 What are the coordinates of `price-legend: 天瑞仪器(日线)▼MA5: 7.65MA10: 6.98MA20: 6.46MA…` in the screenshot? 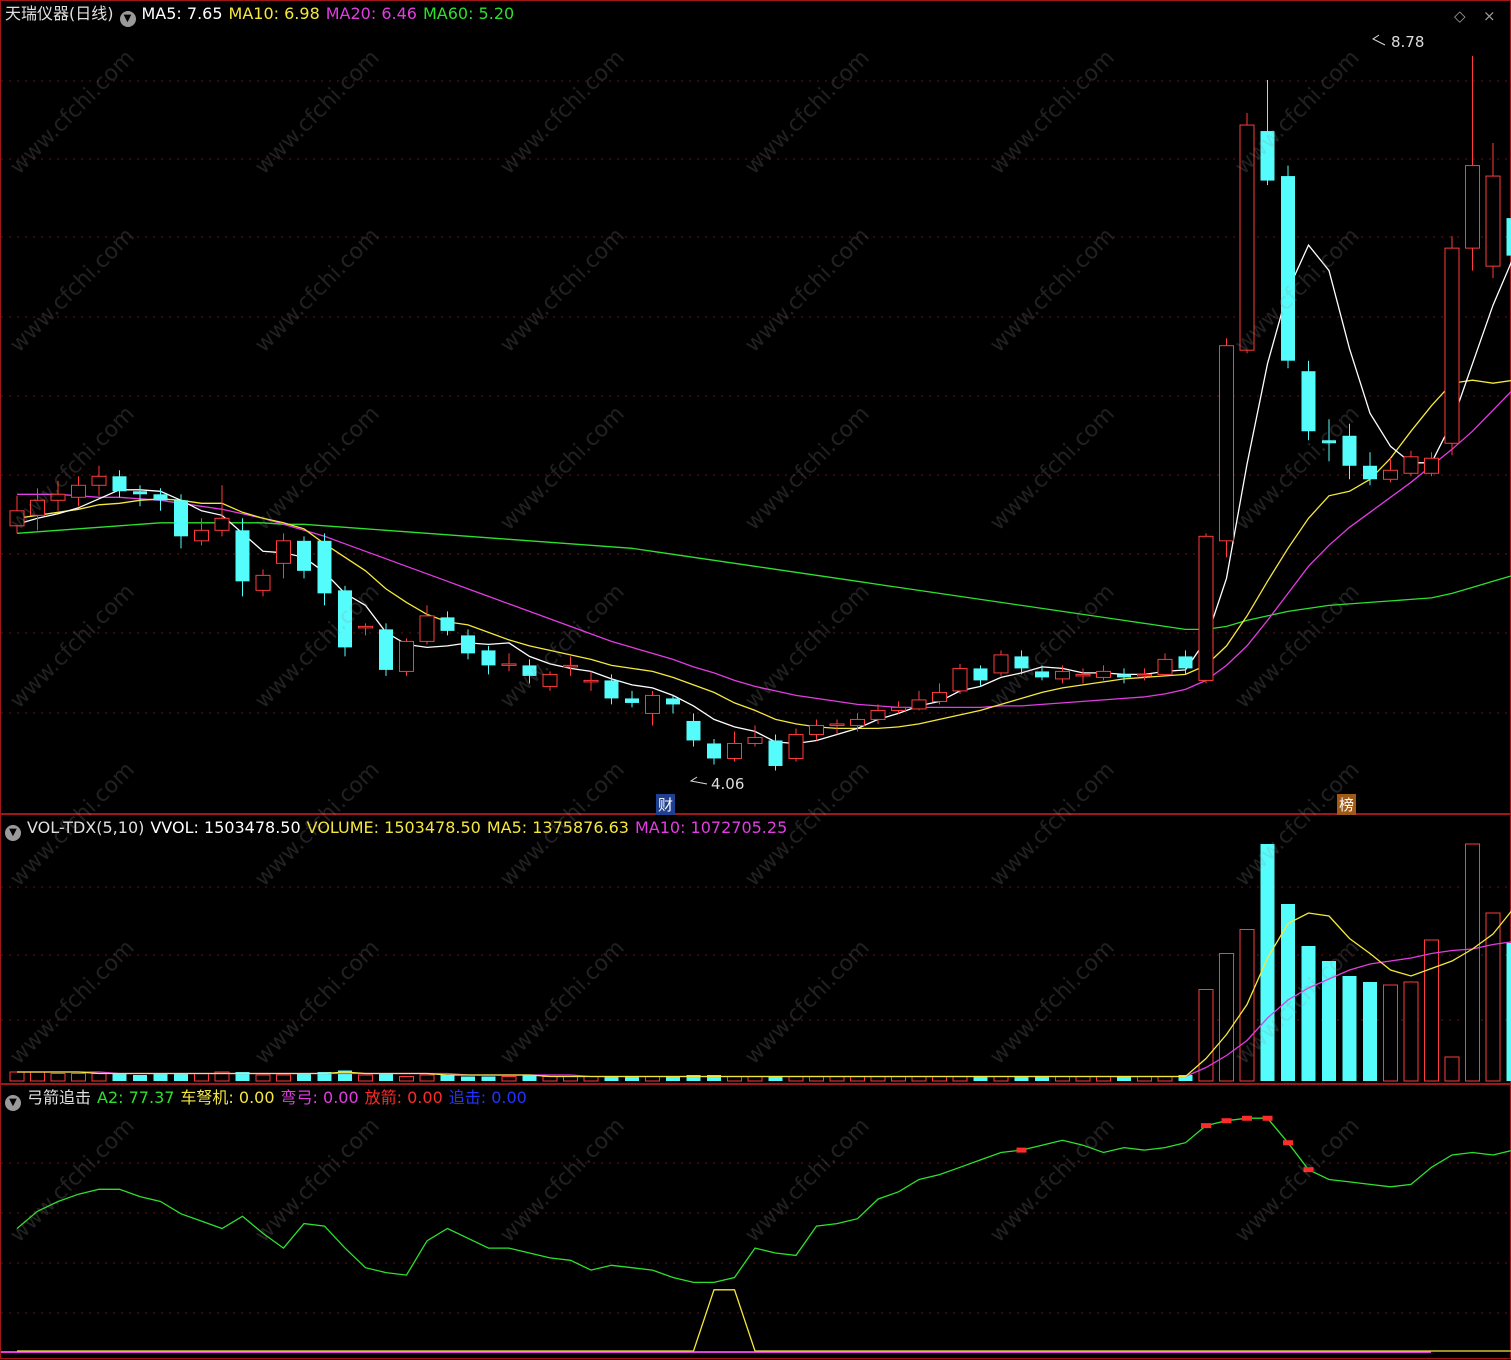 It's located at (262, 16).